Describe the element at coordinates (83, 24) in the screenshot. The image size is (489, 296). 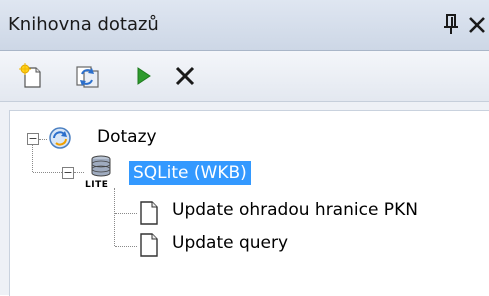
I see `panel-title: Knihovna dotazů` at that location.